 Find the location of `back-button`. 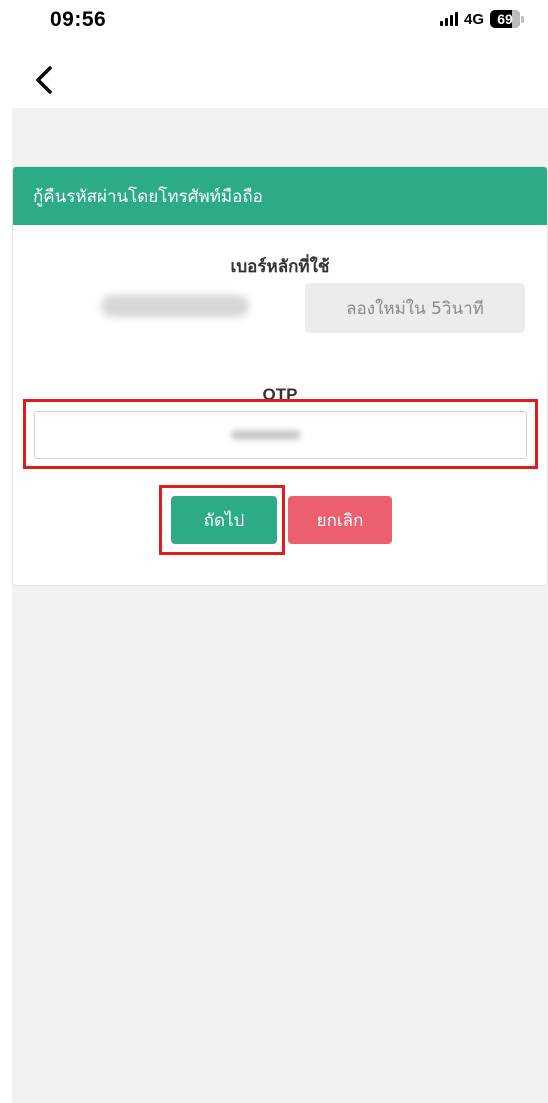

back-button is located at coordinates (44, 80).